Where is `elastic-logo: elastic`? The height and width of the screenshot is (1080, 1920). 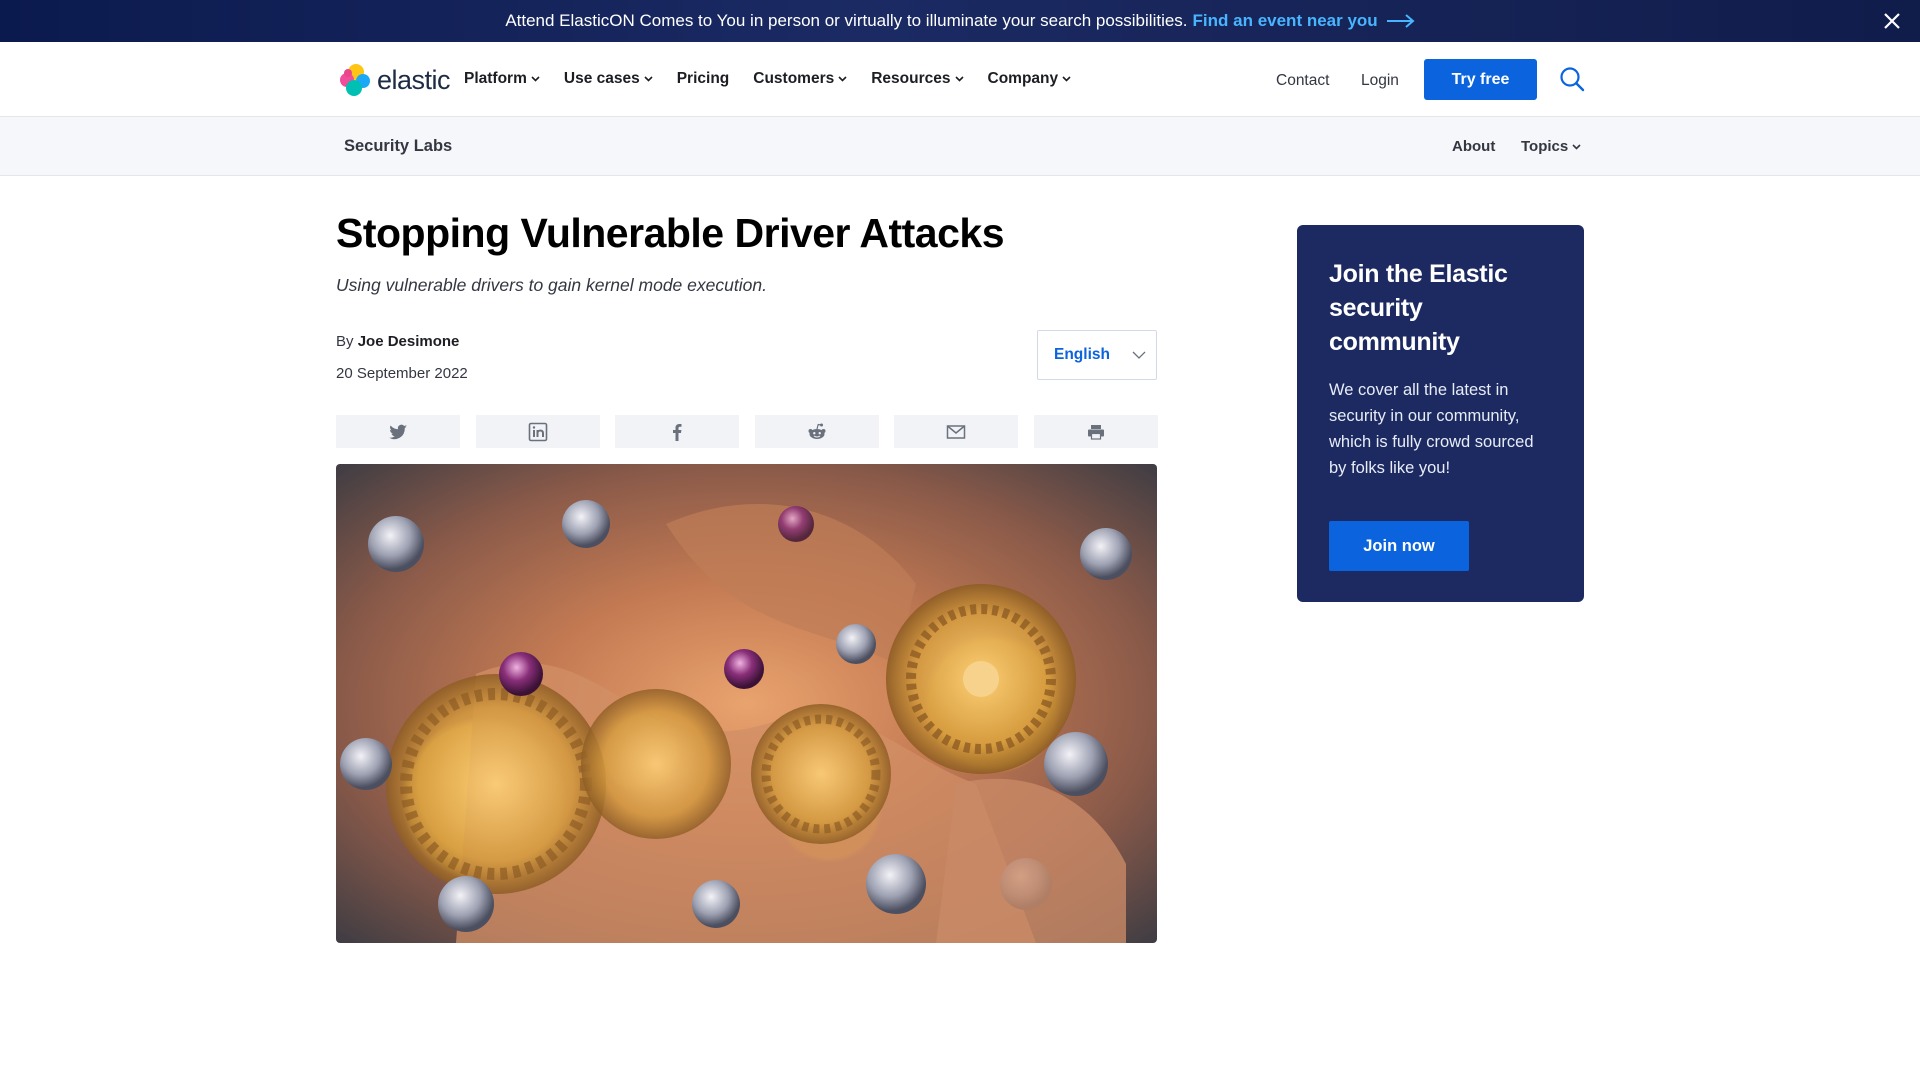
elastic-logo: elastic is located at coordinates (394, 80).